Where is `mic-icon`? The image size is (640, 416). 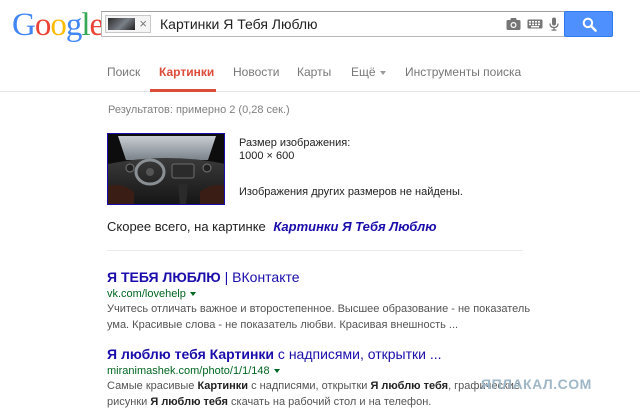
mic-icon is located at coordinates (554, 24).